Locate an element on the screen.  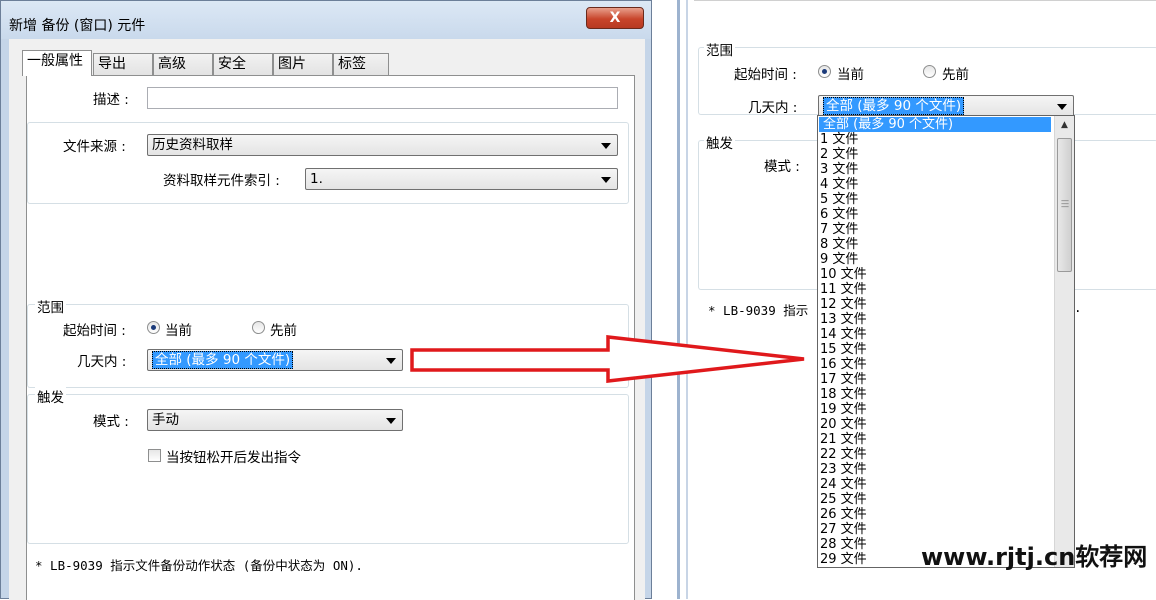
dropdown-option: 25 文件 is located at coordinates (843, 499).